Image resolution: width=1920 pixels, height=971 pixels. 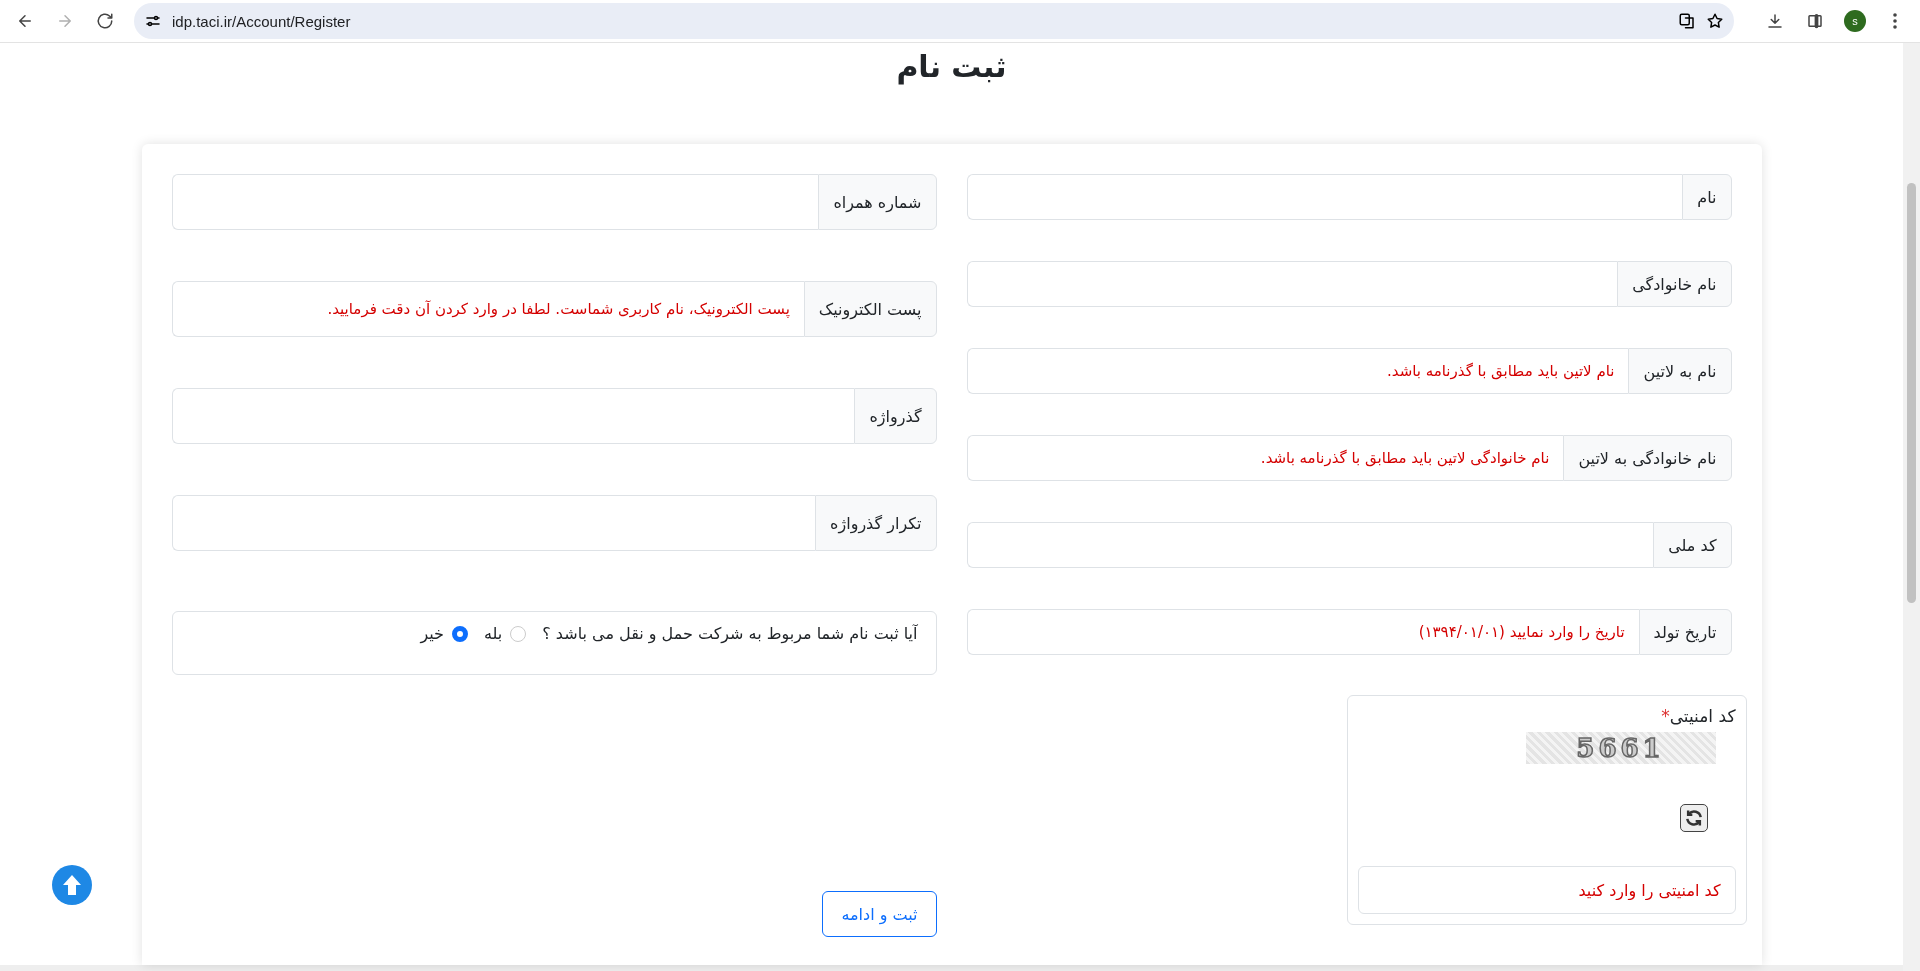 I want to click on scroll-to-top-button, so click(x=72, y=885).